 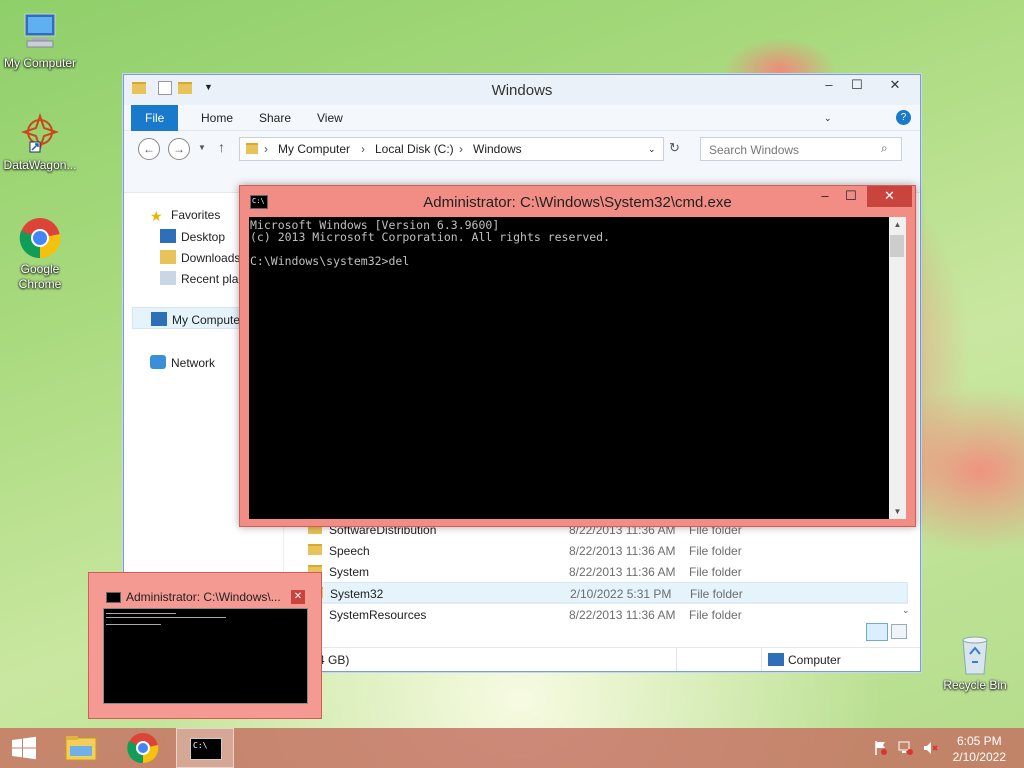 What do you see at coordinates (182, 362) in the screenshot?
I see `nav-network: Network` at bounding box center [182, 362].